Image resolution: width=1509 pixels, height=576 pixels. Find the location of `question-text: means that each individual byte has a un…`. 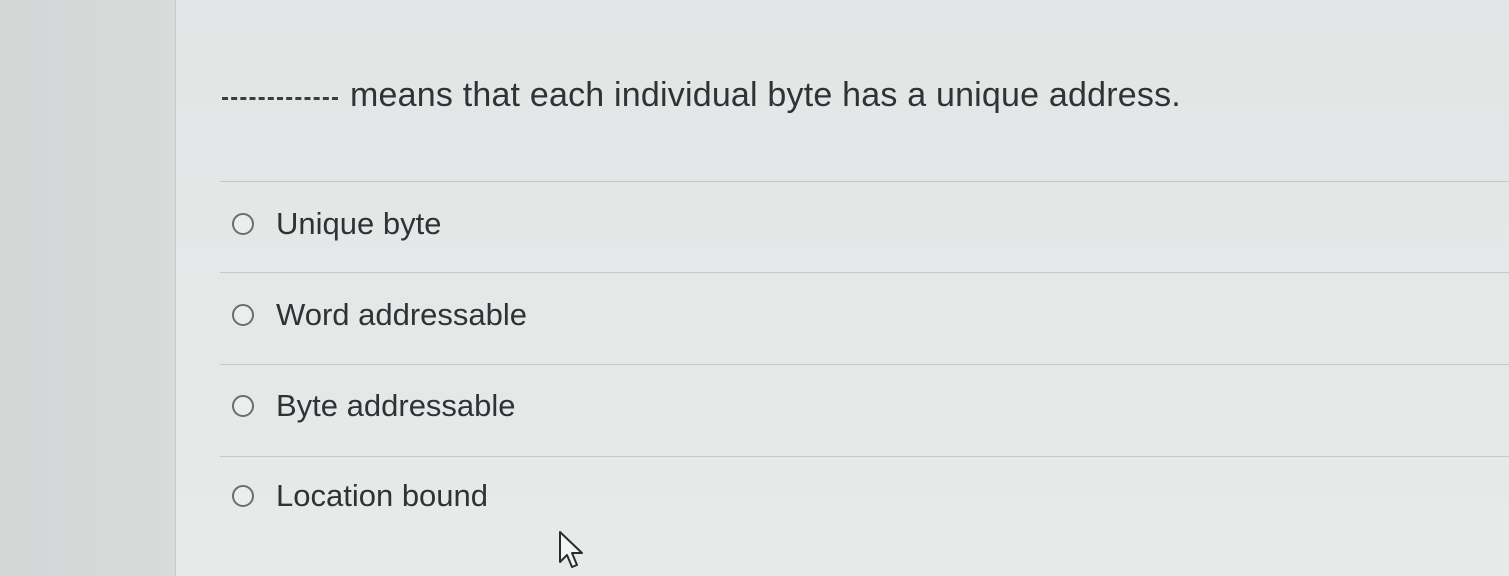

question-text: means that each individual byte has a un… is located at coordinates (765, 95).